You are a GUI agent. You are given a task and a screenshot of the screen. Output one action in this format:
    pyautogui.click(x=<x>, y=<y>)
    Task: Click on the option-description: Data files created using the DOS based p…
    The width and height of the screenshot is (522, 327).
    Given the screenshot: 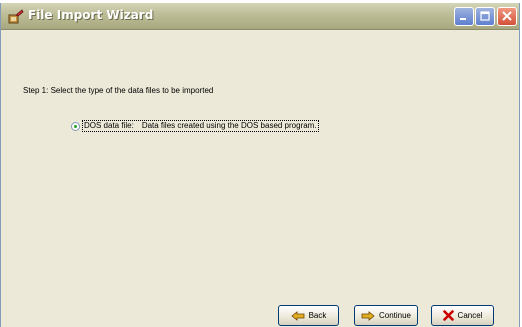 What is the action you would take?
    pyautogui.click(x=229, y=125)
    